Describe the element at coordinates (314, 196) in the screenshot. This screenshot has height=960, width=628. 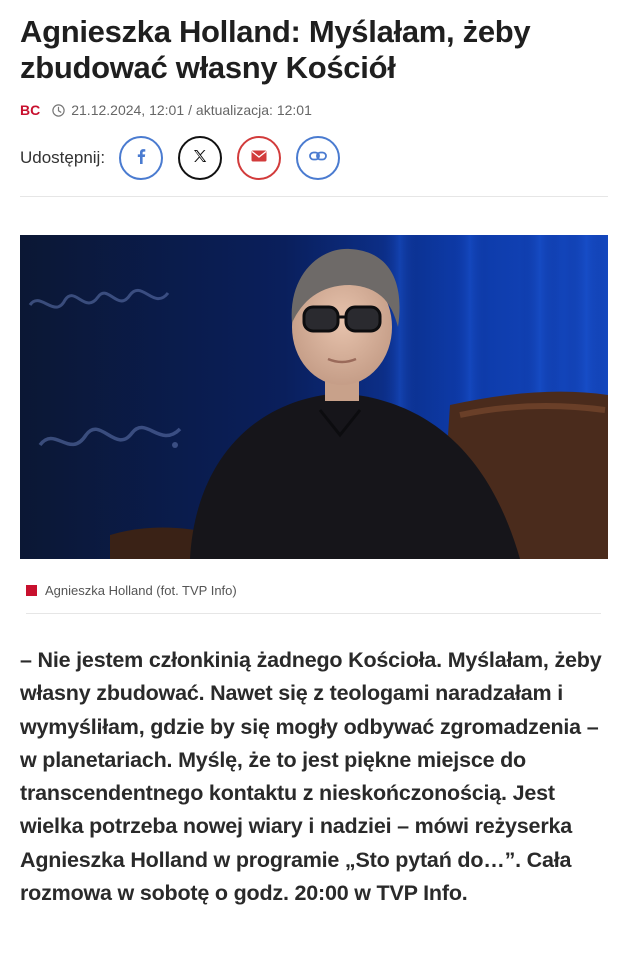
I see `header-divider` at that location.